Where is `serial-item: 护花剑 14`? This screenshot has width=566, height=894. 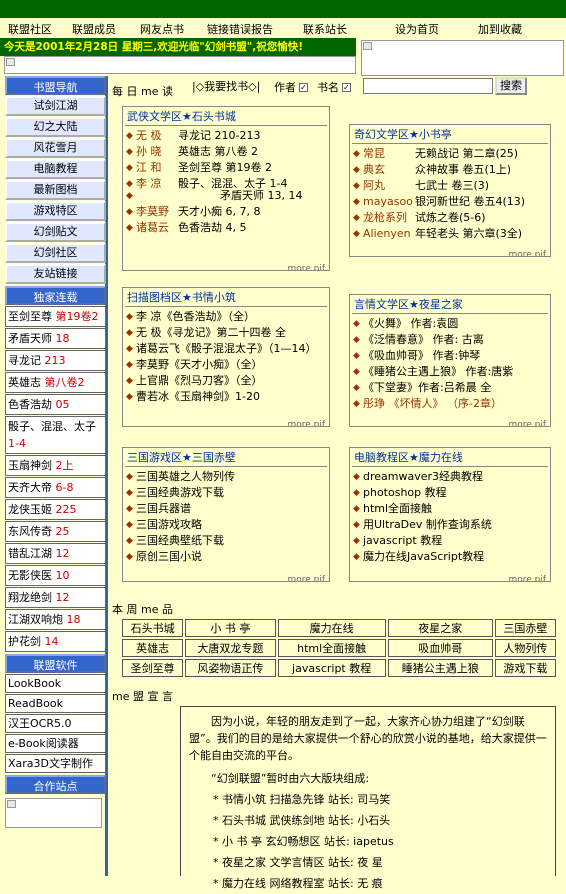 serial-item: 护花剑 14 is located at coordinates (55, 641).